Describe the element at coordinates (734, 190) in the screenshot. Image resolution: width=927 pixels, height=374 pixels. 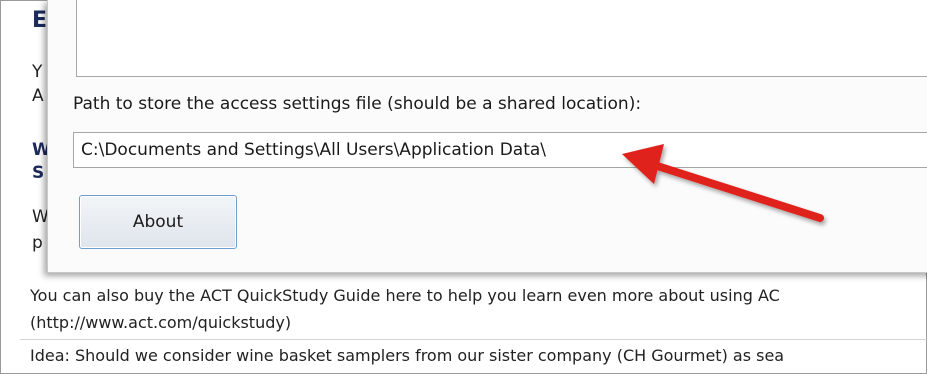
I see `arrow-shaft` at that location.